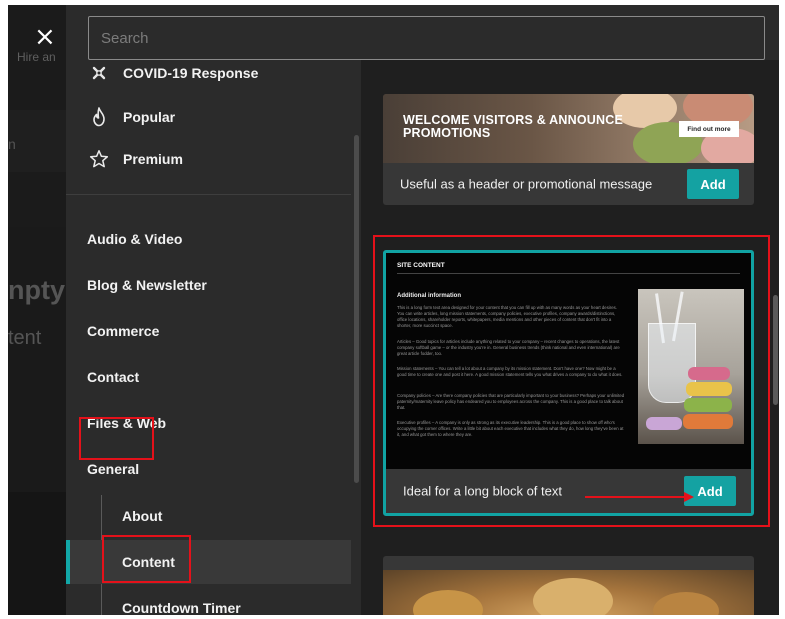 The image size is (785, 619). What do you see at coordinates (482, 491) in the screenshot?
I see `card-description: Ideal for a long block of text` at bounding box center [482, 491].